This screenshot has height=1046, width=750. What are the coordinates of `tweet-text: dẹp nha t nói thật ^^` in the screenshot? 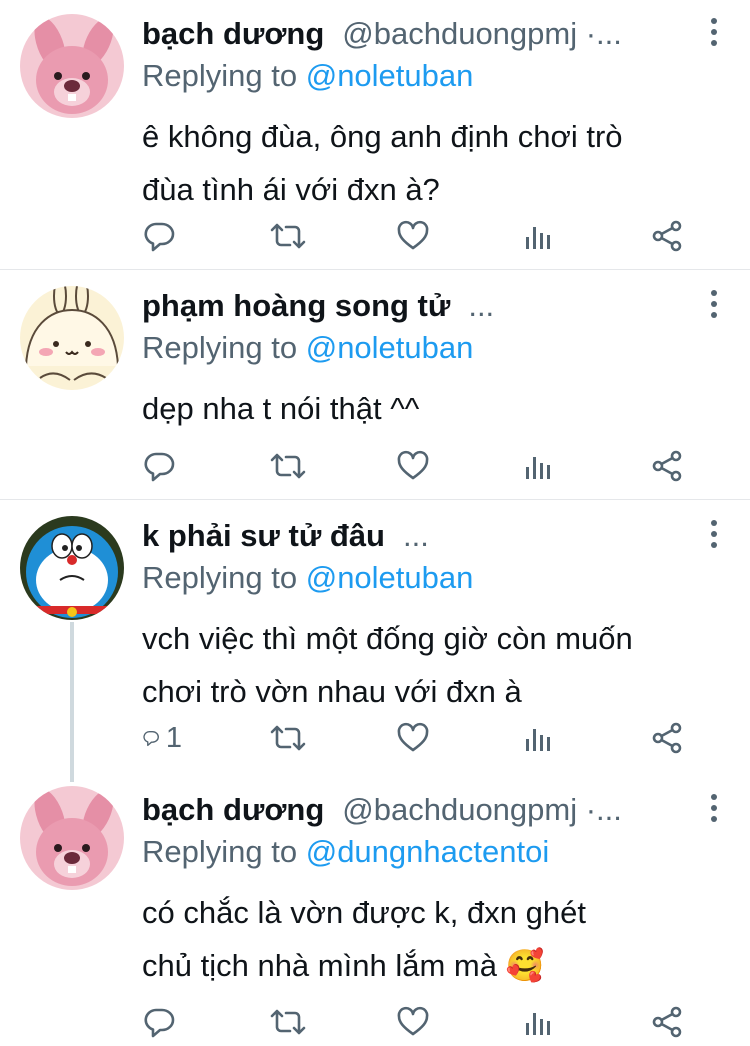 It's located at (437, 408).